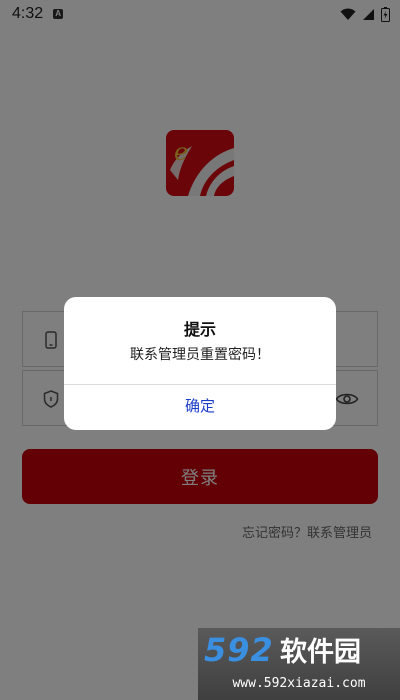 The width and height of the screenshot is (400, 700). What do you see at coordinates (200, 407) in the screenshot?
I see `confirm-button: 确定` at bounding box center [200, 407].